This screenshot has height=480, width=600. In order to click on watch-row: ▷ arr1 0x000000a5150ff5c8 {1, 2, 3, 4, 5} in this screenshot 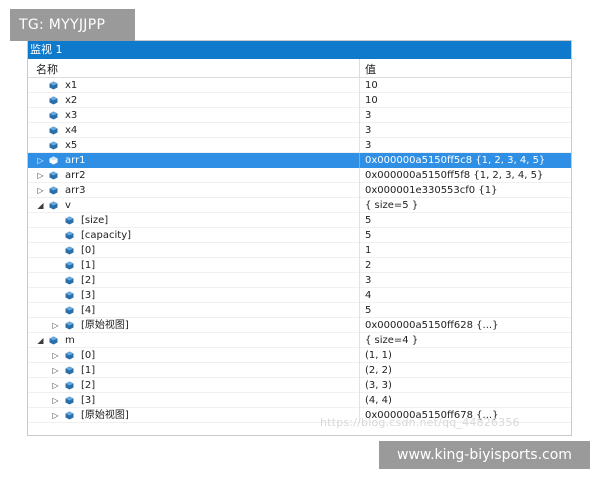, I will do `click(299, 160)`.